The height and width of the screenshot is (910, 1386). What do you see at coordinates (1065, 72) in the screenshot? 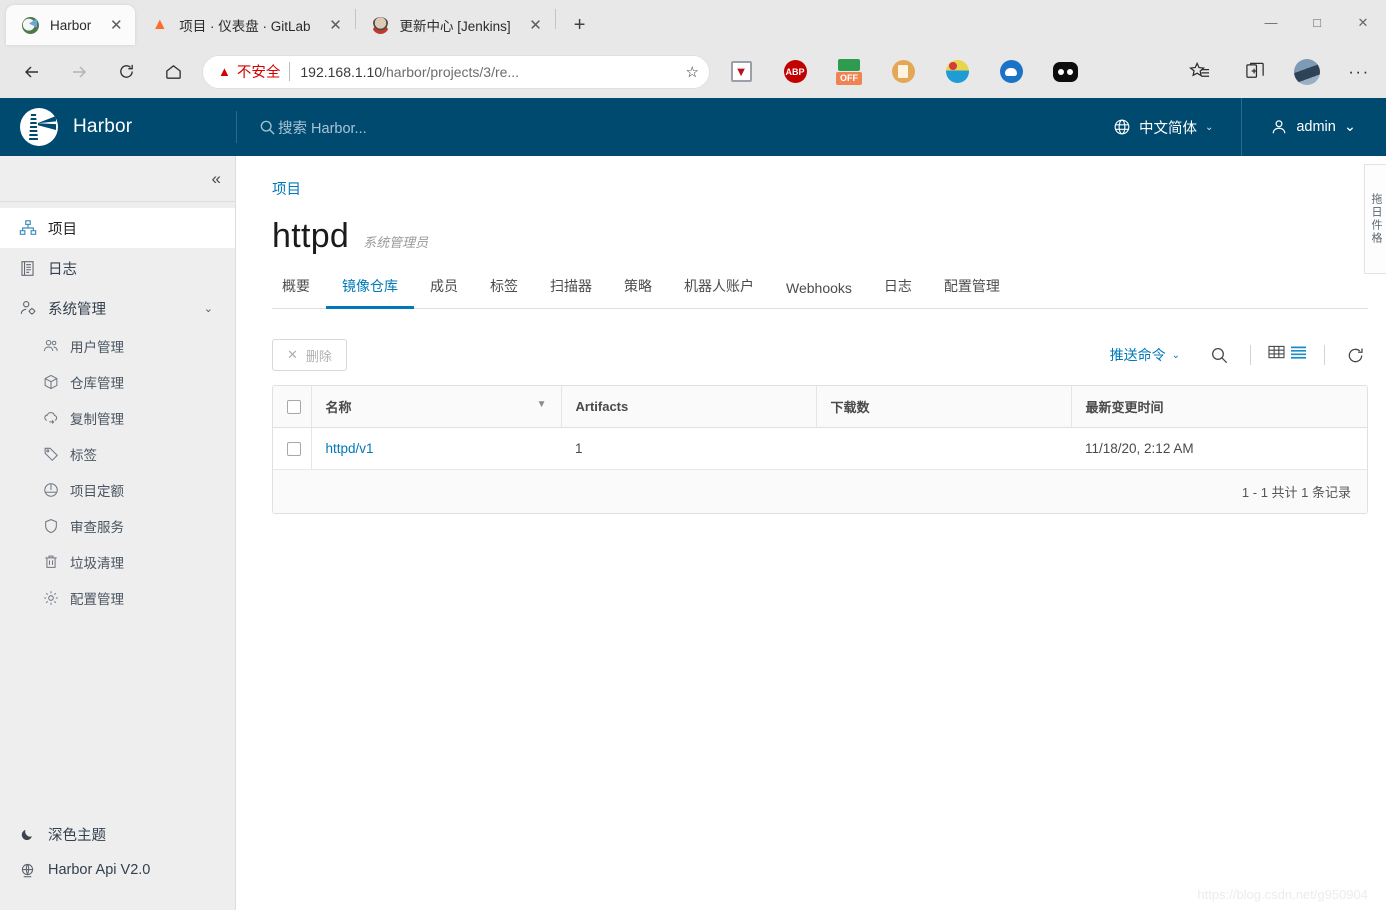
I see `black-pill-extension-icon` at bounding box center [1065, 72].